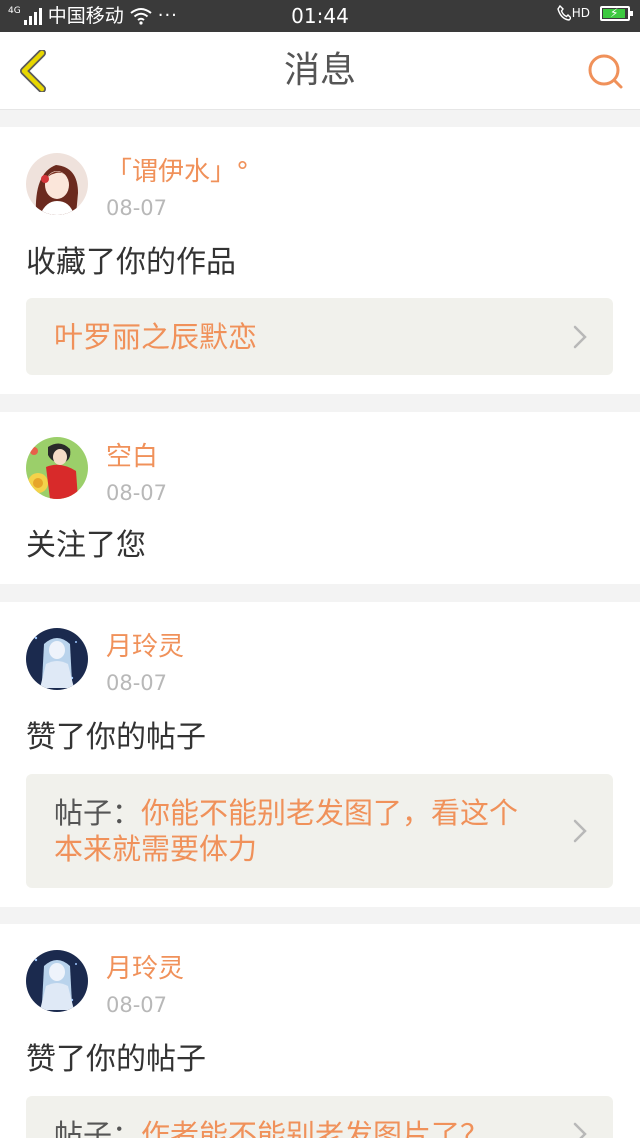 This screenshot has width=640, height=1138. What do you see at coordinates (605, 71) in the screenshot?
I see `search-button` at bounding box center [605, 71].